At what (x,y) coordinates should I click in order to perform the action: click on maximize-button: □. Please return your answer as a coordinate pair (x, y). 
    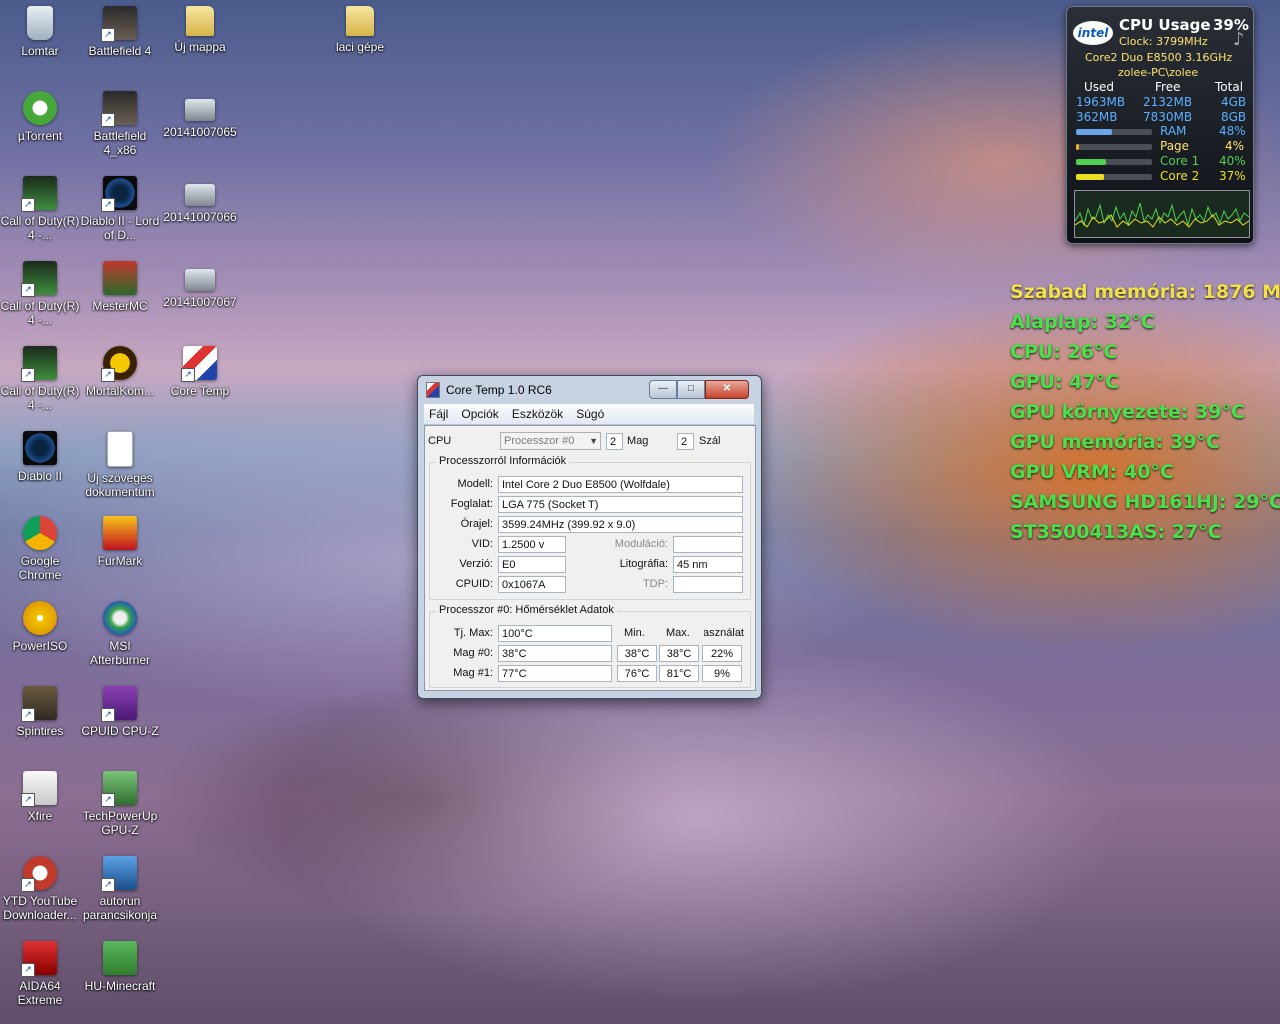
    Looking at the image, I should click on (691, 389).